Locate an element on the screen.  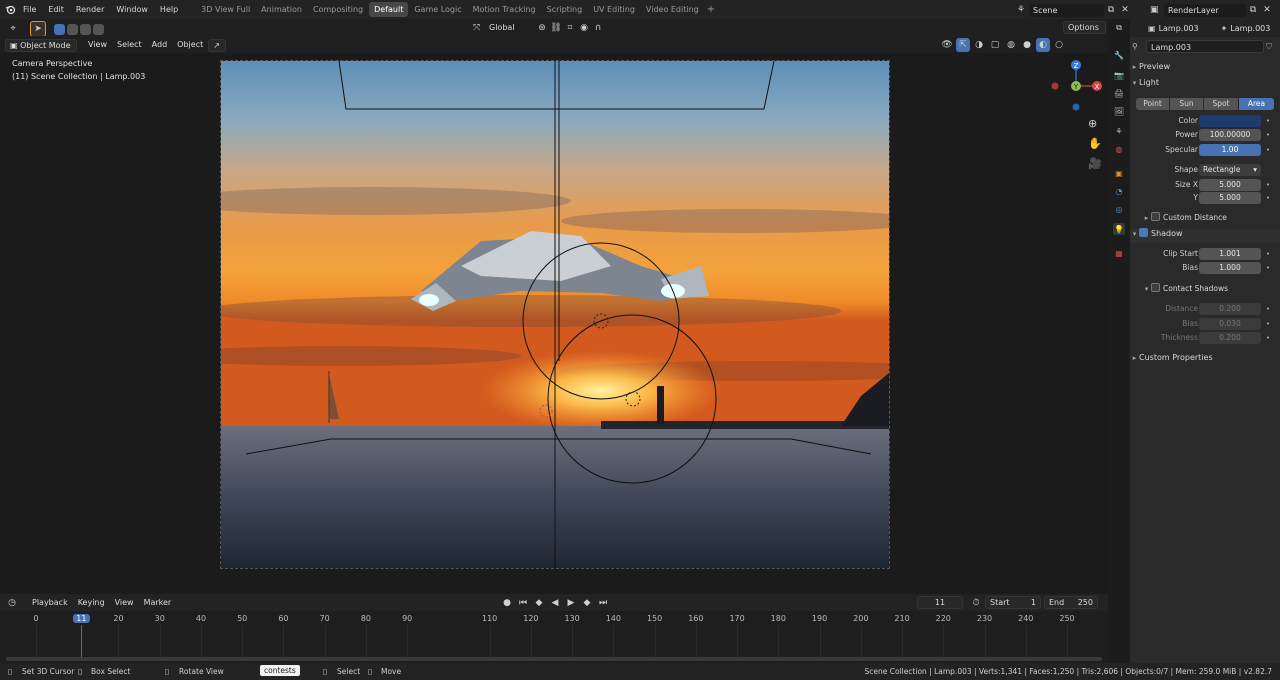
orientation-dropdown: Global is located at coordinates (510, 28).